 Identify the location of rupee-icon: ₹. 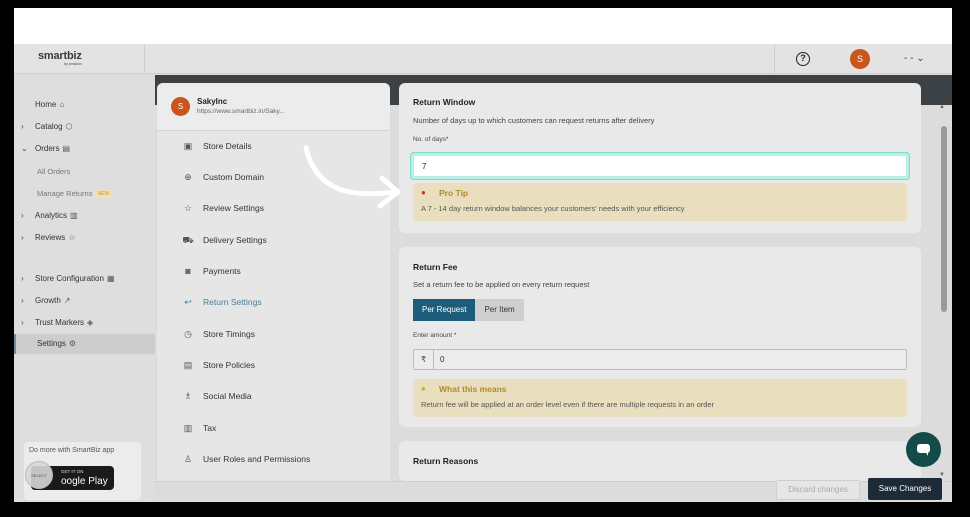
(424, 359).